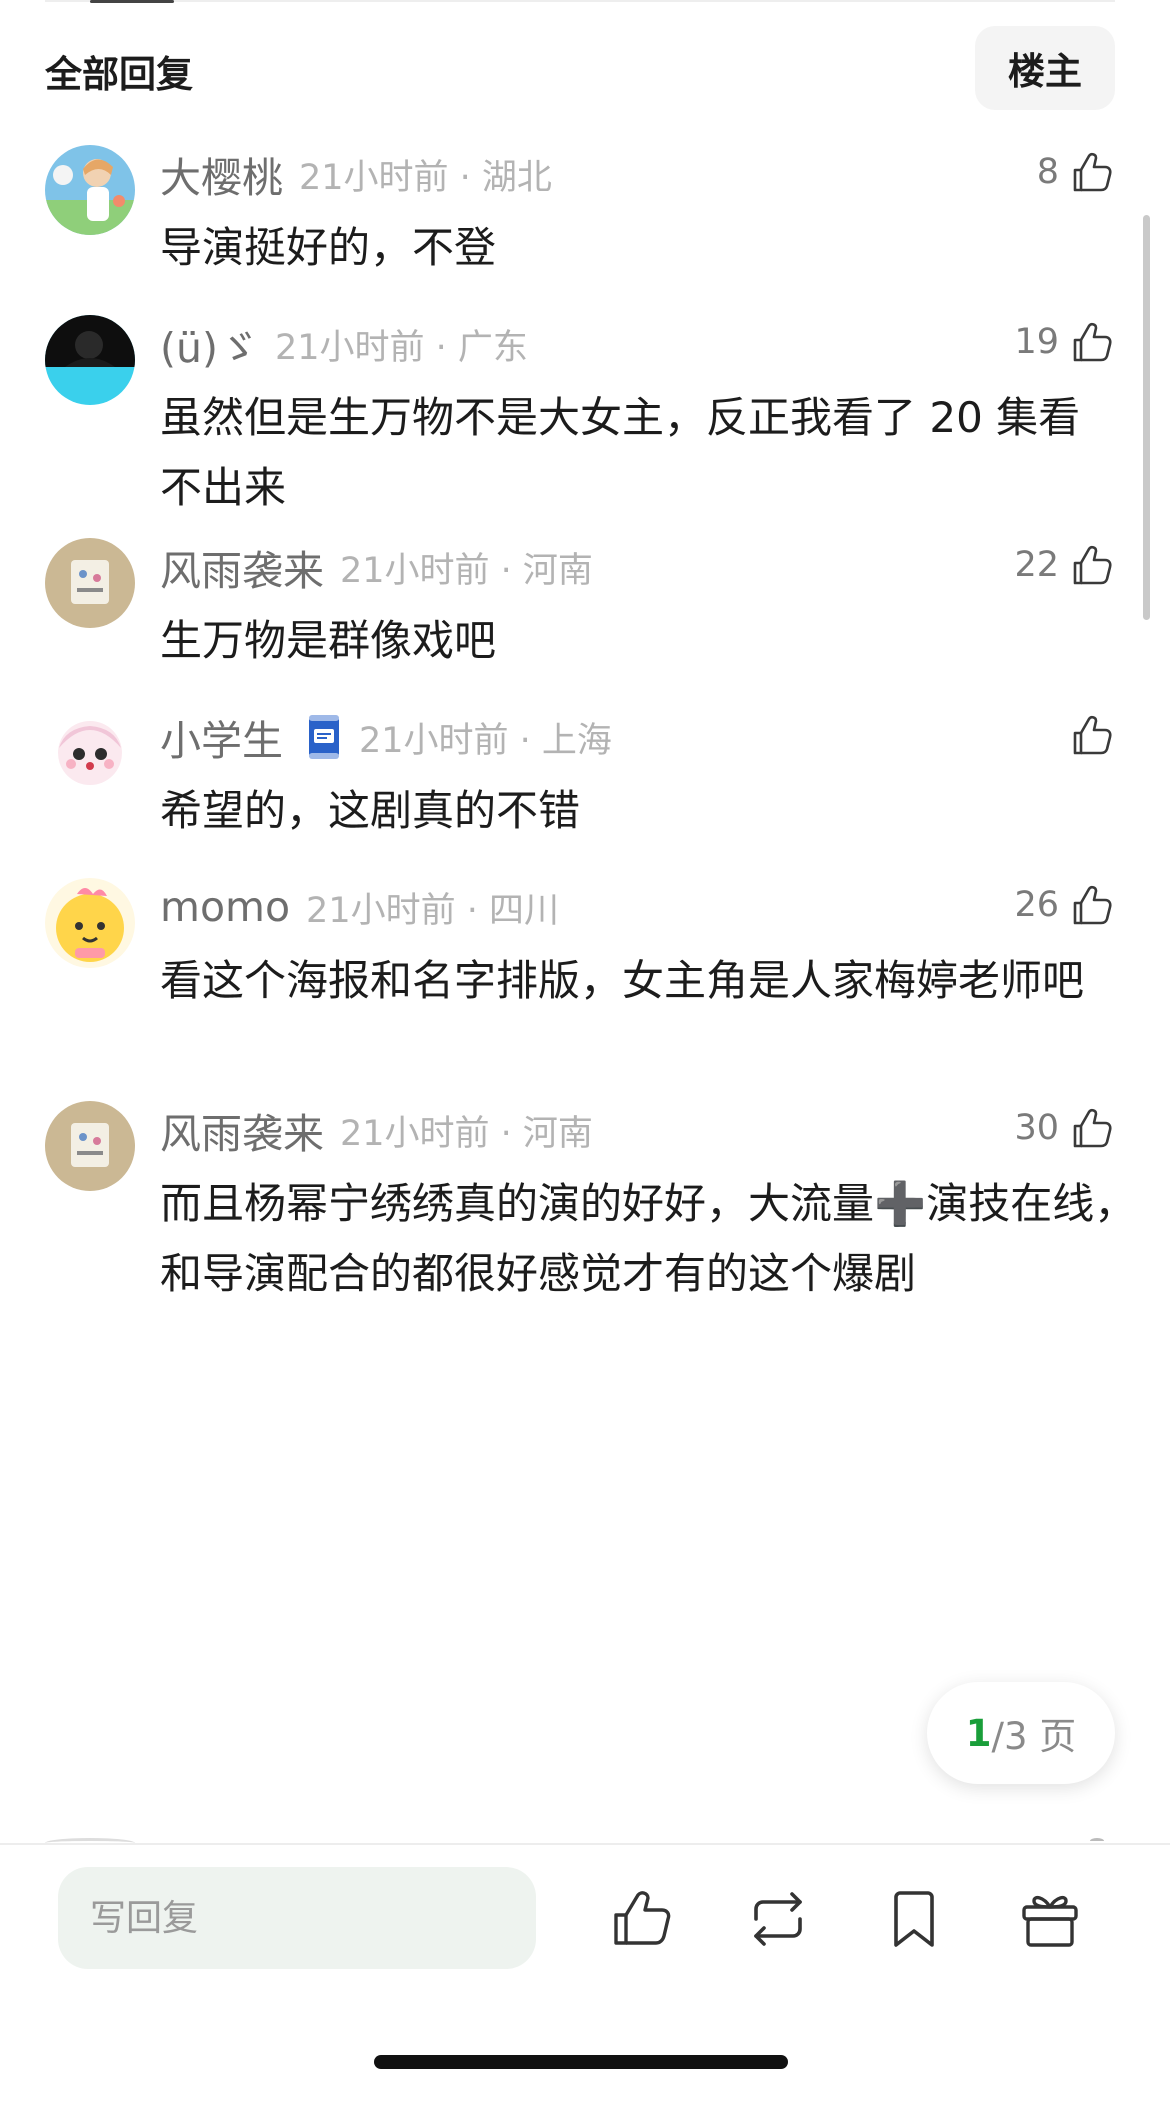 The width and height of the screenshot is (1170, 2108). What do you see at coordinates (370, 810) in the screenshot?
I see `comment-text: 希望的，这剧真的不错` at bounding box center [370, 810].